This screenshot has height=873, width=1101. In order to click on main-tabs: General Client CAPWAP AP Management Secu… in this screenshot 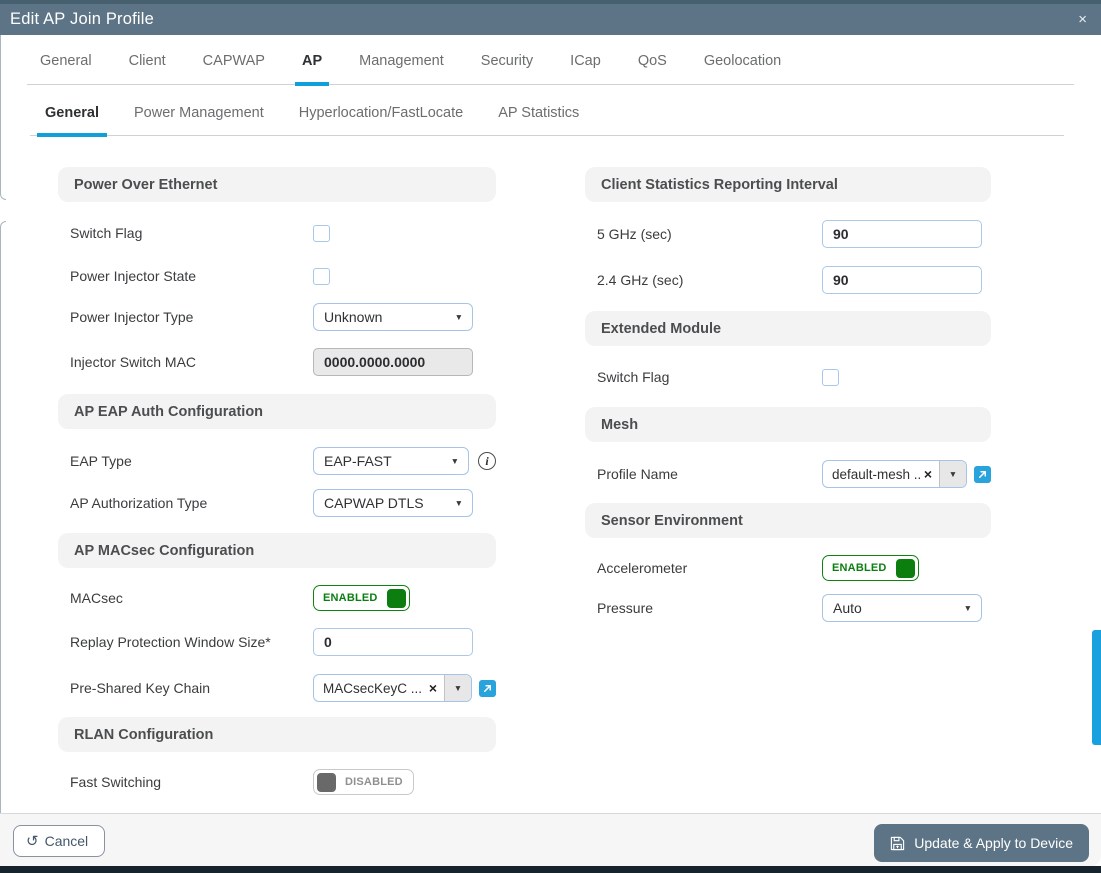, I will do `click(550, 69)`.